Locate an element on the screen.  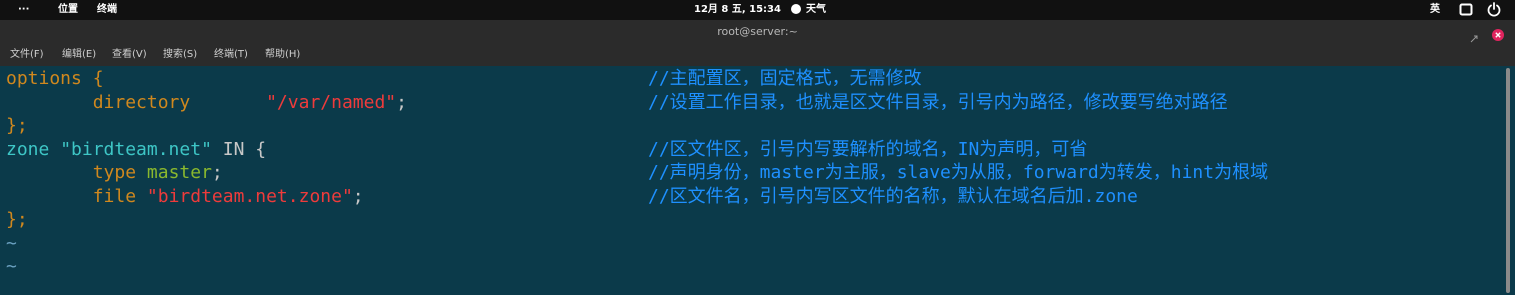
input-method-indicator: 英 is located at coordinates (1435, 10).